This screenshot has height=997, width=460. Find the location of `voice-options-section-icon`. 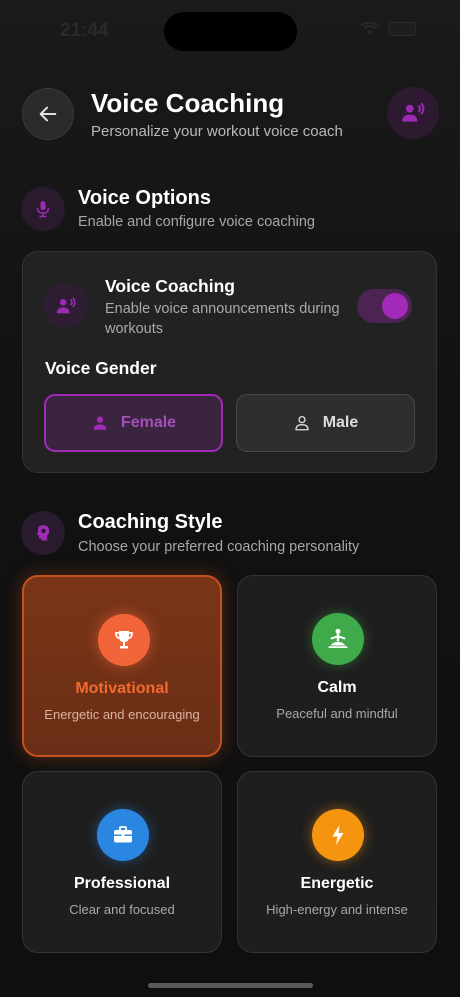

voice-options-section-icon is located at coordinates (43, 209).